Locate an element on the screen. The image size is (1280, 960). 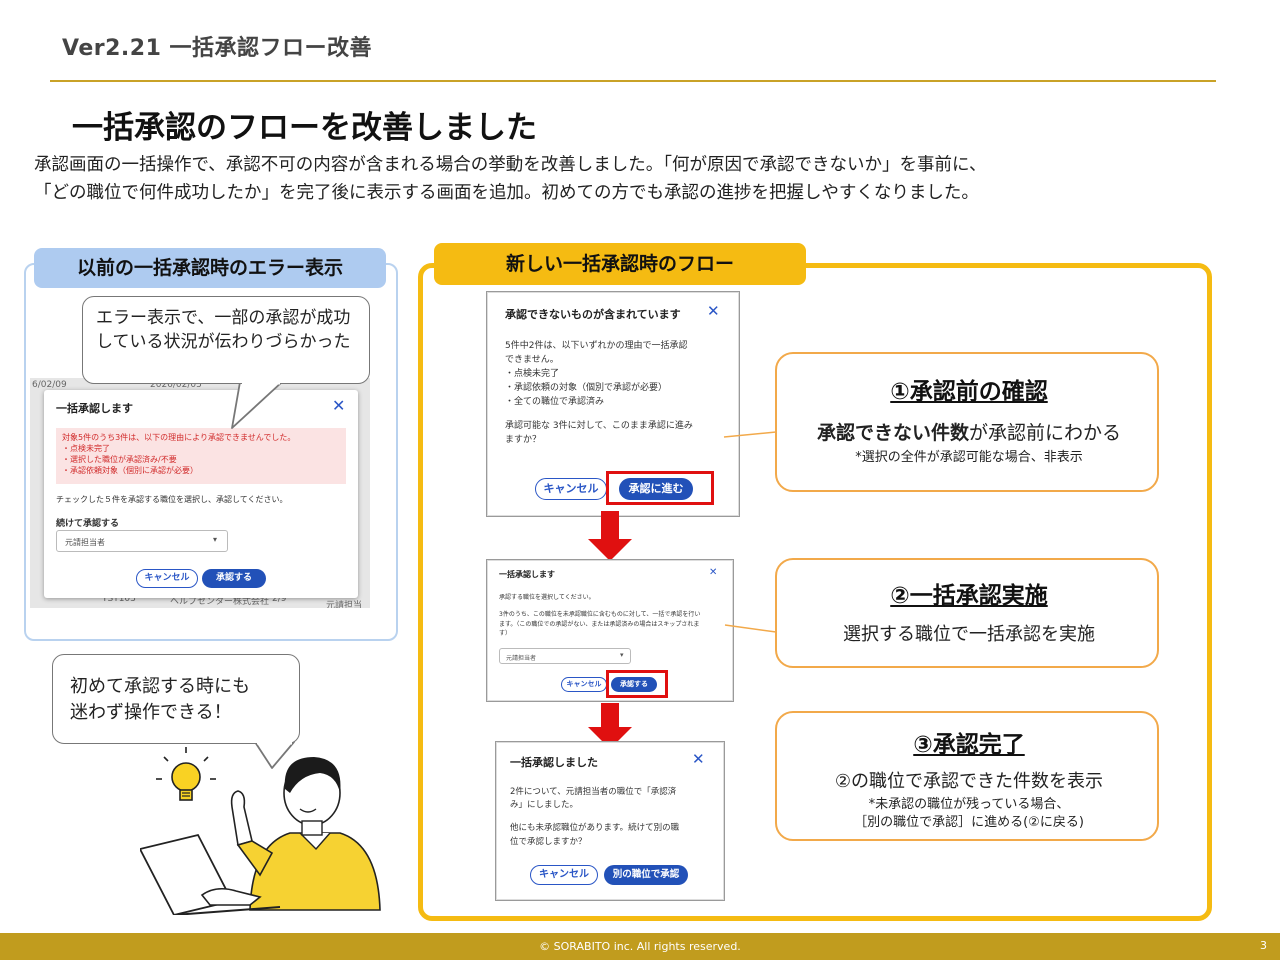
step3-title: ③承認完了 is located at coordinates (969, 745).